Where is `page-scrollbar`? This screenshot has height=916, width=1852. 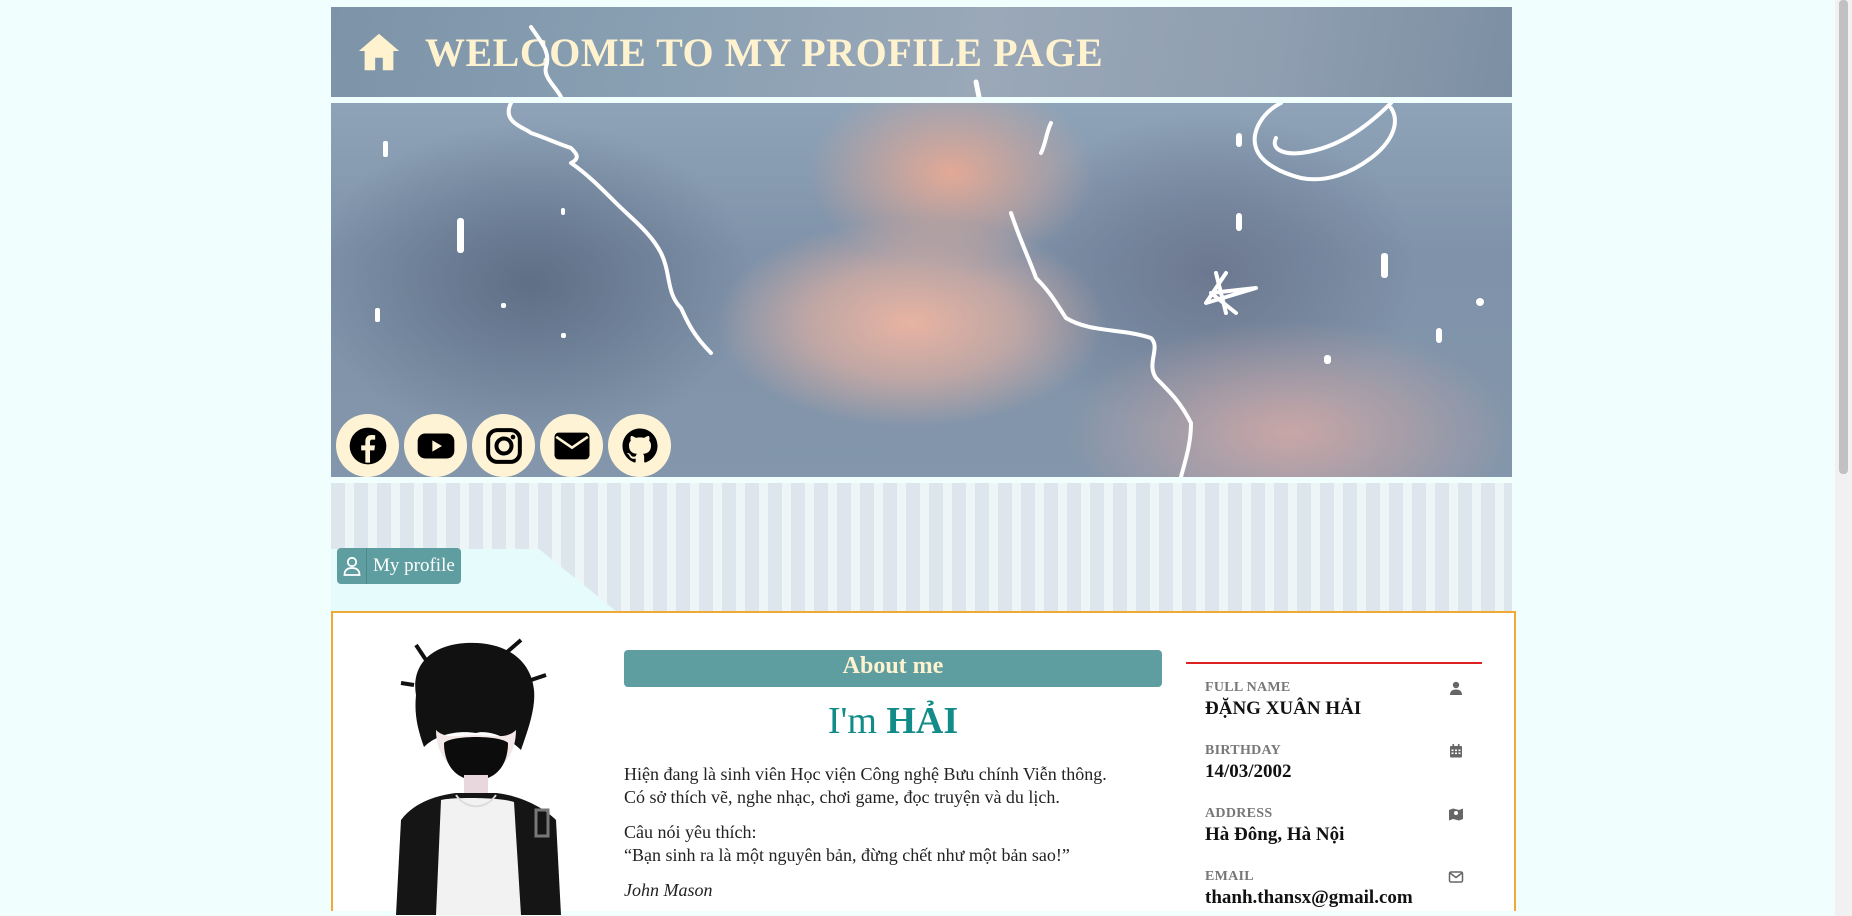 page-scrollbar is located at coordinates (1843, 458).